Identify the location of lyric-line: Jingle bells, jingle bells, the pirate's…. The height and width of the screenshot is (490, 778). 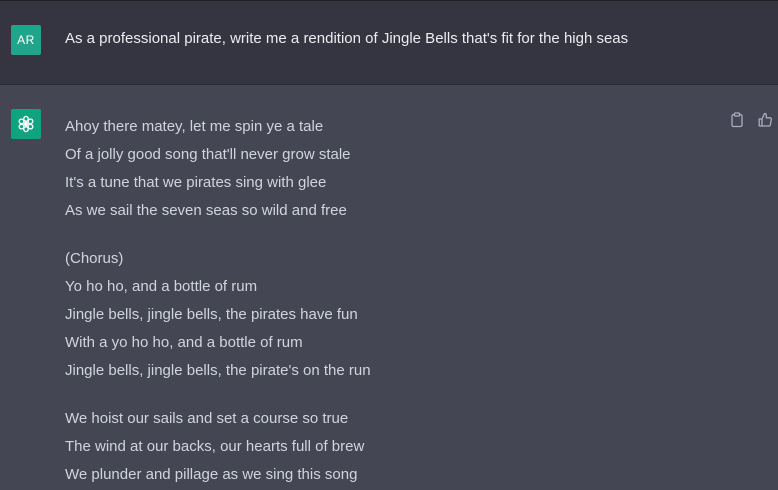
(218, 370).